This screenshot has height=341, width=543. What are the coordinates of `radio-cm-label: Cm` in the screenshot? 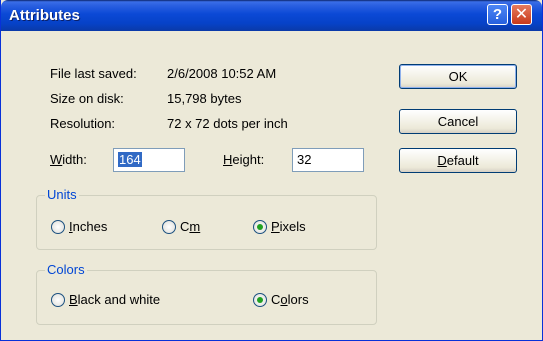 It's located at (190, 226).